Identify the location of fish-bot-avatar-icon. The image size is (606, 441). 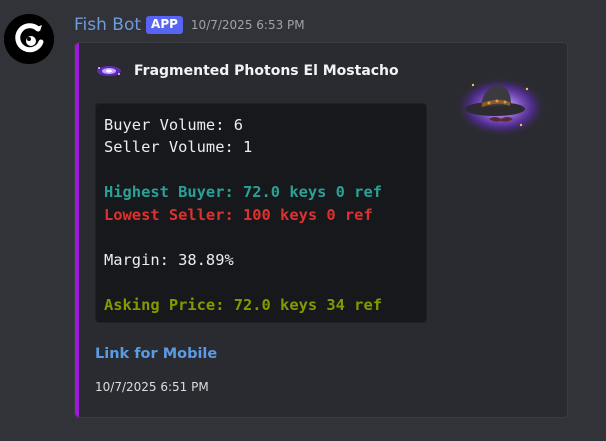
(29, 39).